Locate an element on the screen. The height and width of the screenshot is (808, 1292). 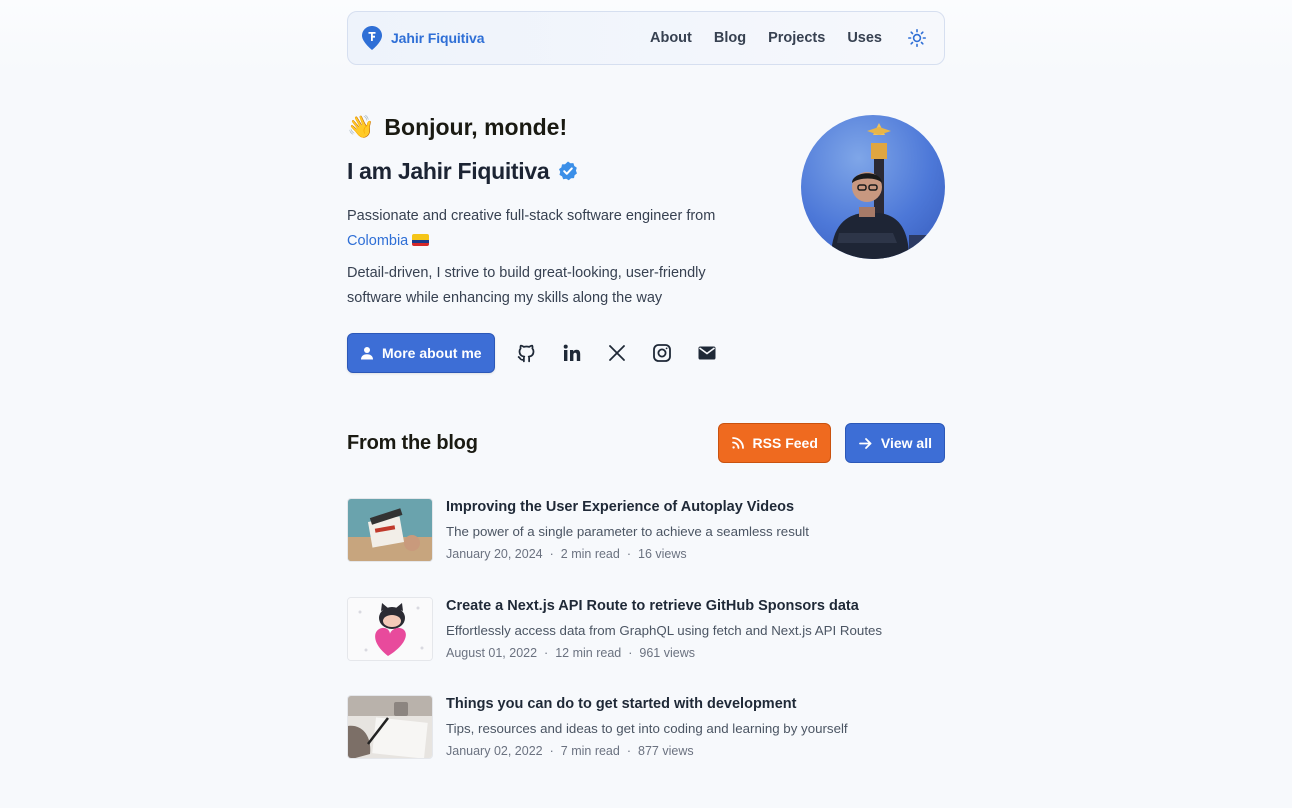
colombia-flag-icon is located at coordinates (421, 240).